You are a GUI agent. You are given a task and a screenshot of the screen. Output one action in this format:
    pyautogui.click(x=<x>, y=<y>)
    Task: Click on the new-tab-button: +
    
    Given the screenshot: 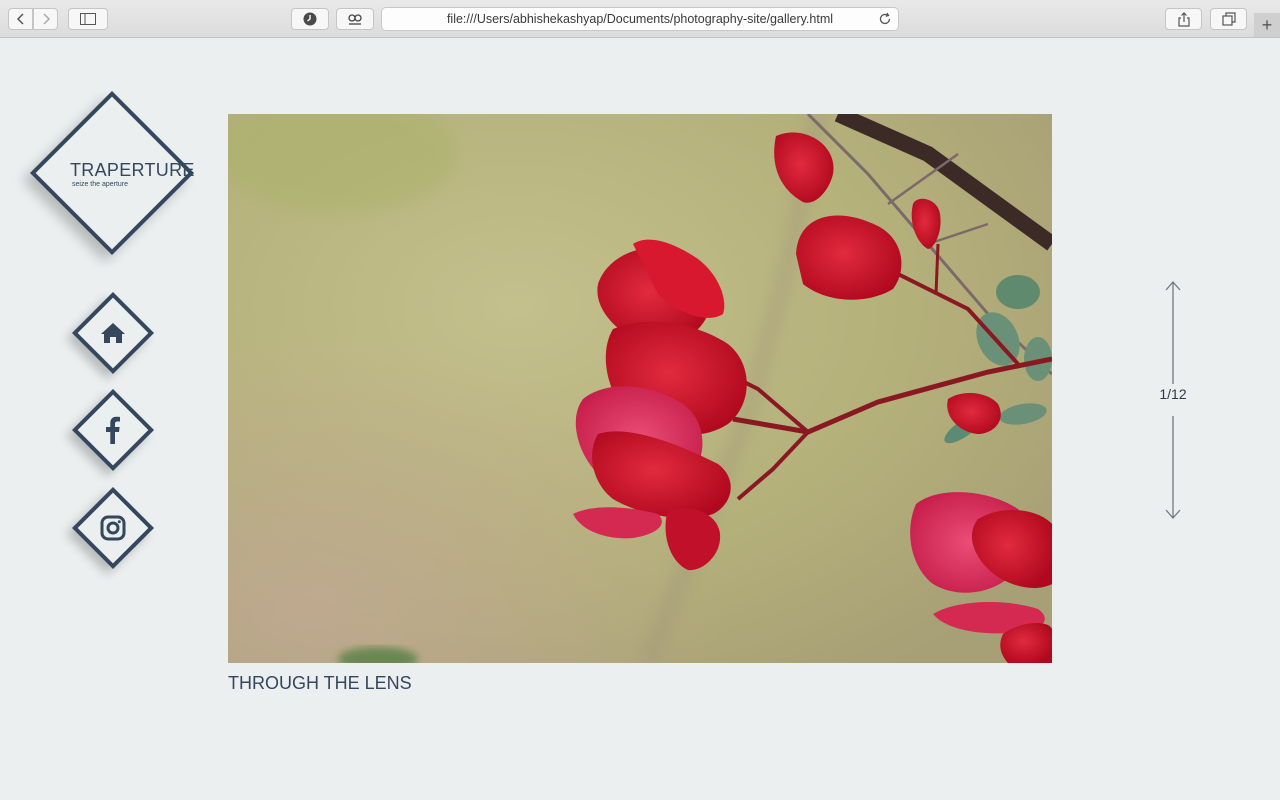 What is the action you would take?
    pyautogui.click(x=1267, y=25)
    